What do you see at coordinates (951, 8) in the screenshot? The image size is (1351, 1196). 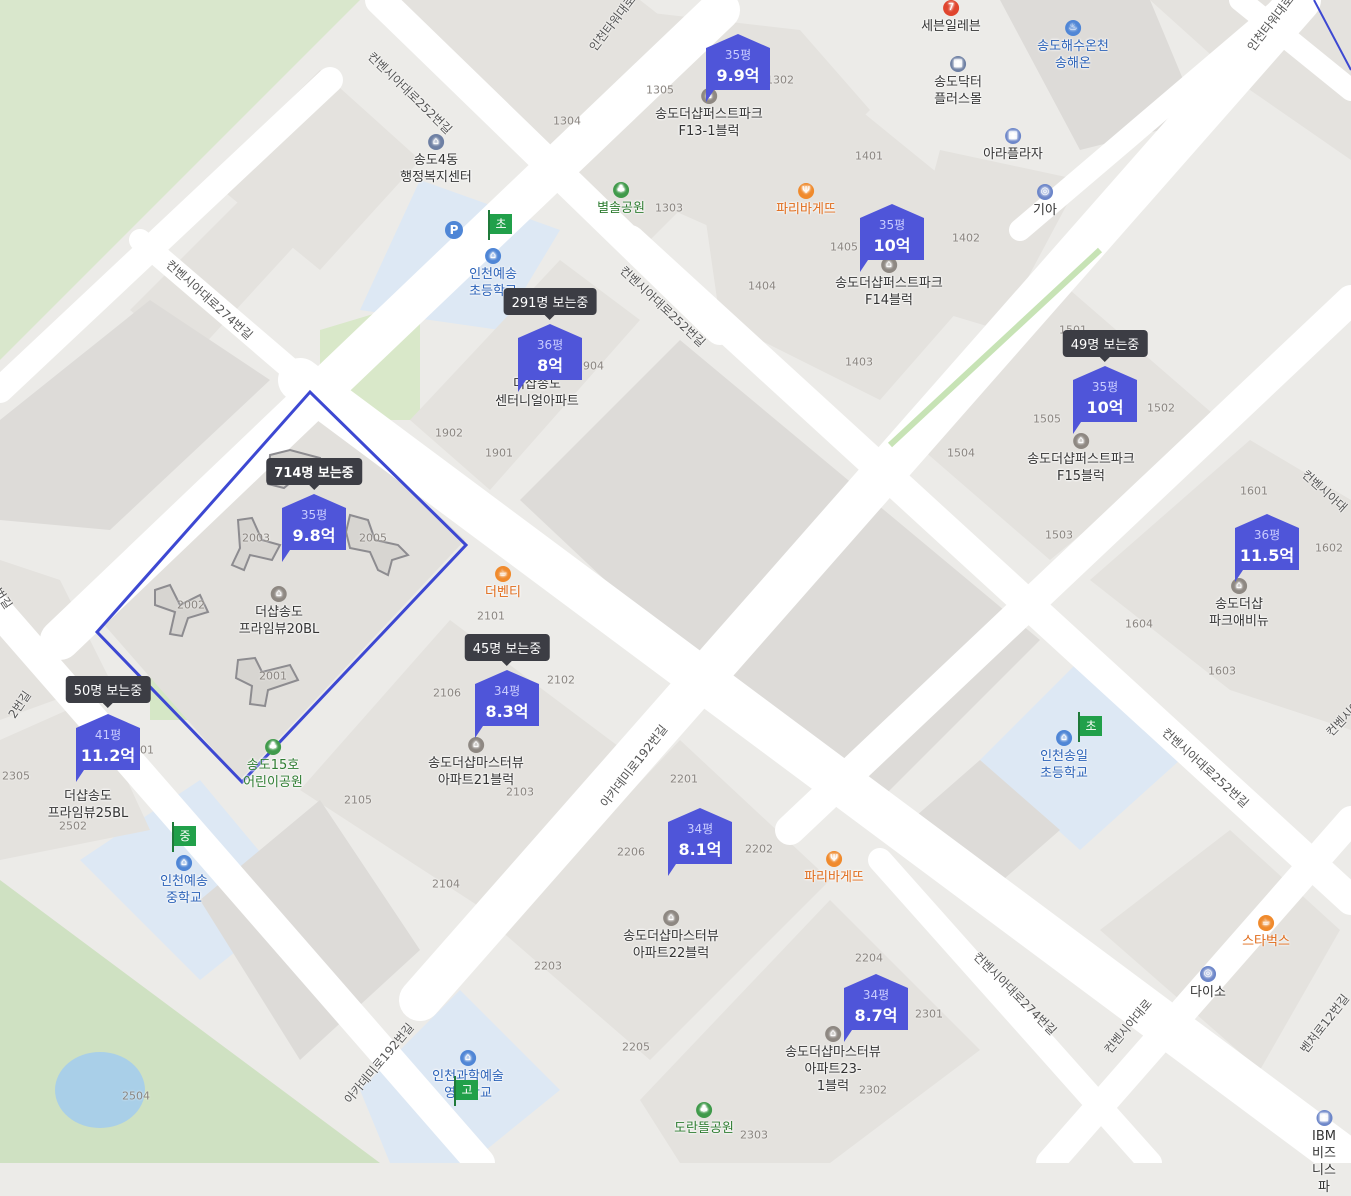 I see `store-icon: 7` at bounding box center [951, 8].